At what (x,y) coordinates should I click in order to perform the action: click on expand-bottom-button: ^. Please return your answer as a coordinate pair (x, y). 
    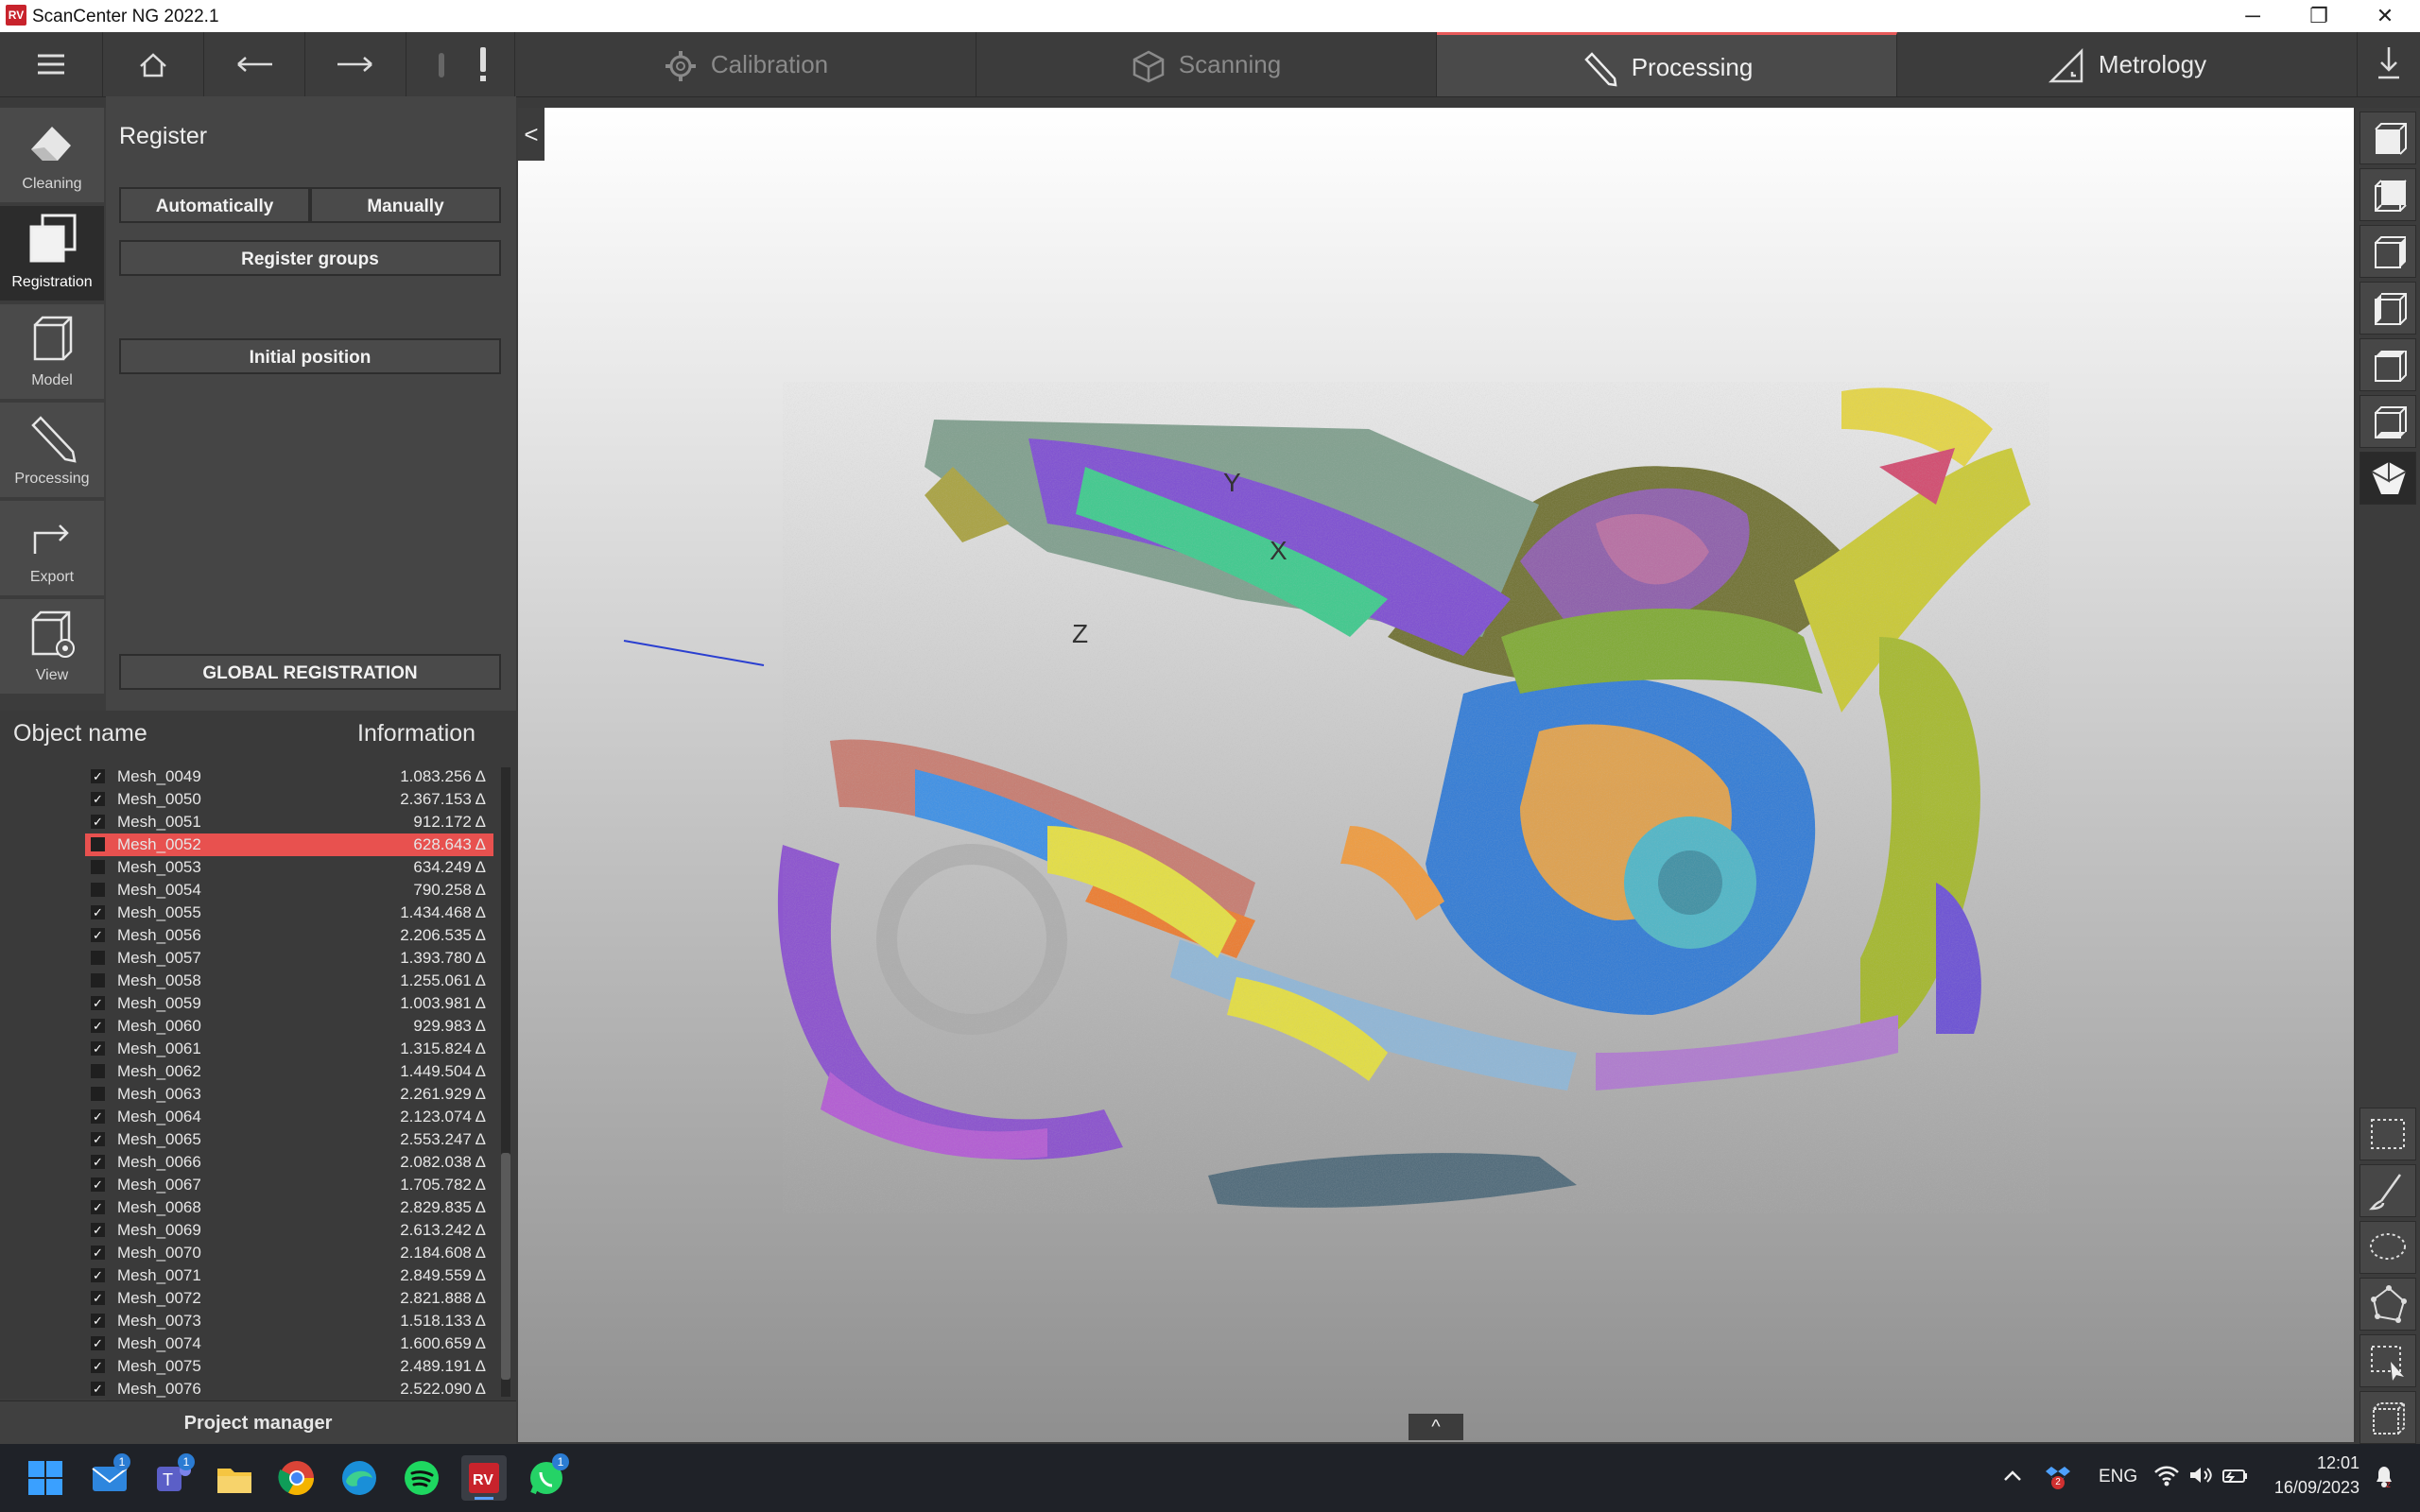
    Looking at the image, I should click on (1436, 1427).